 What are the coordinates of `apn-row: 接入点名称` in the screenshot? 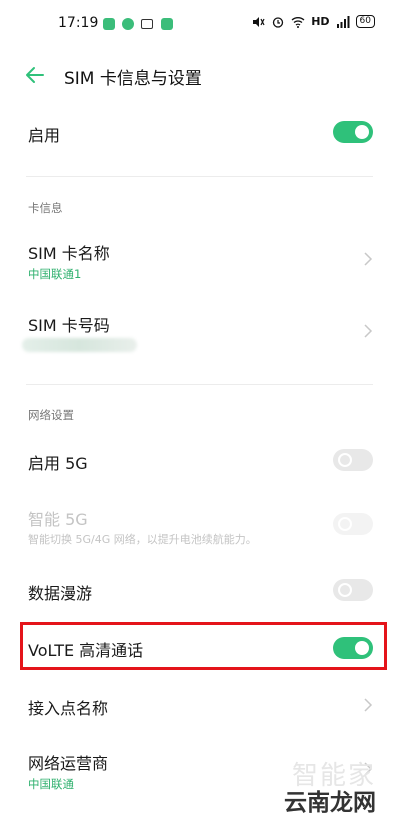 It's located at (200, 706).